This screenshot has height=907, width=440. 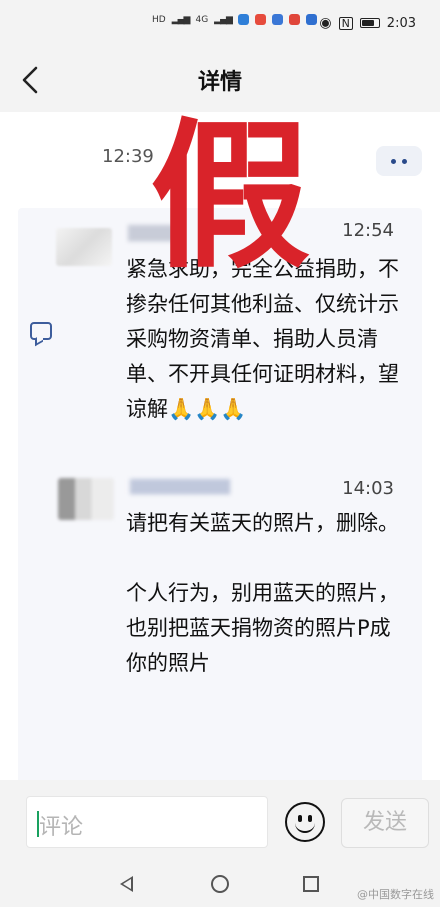 I want to click on battery-icon, so click(x=369, y=23).